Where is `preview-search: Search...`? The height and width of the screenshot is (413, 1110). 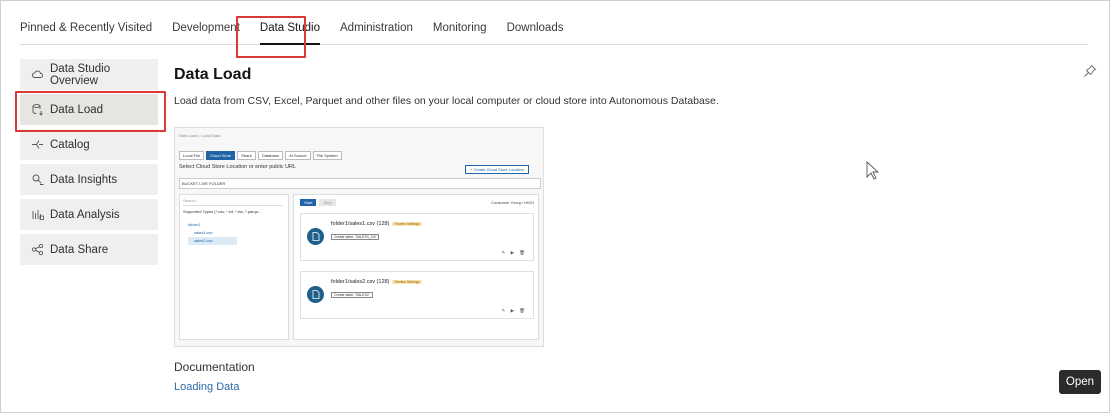
preview-search: Search... is located at coordinates (233, 202).